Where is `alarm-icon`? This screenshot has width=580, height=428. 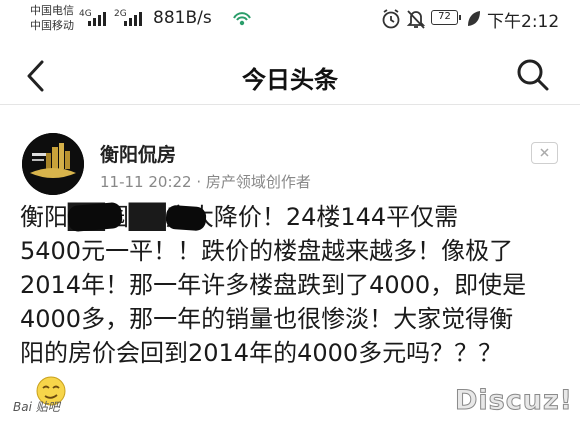 alarm-icon is located at coordinates (391, 19).